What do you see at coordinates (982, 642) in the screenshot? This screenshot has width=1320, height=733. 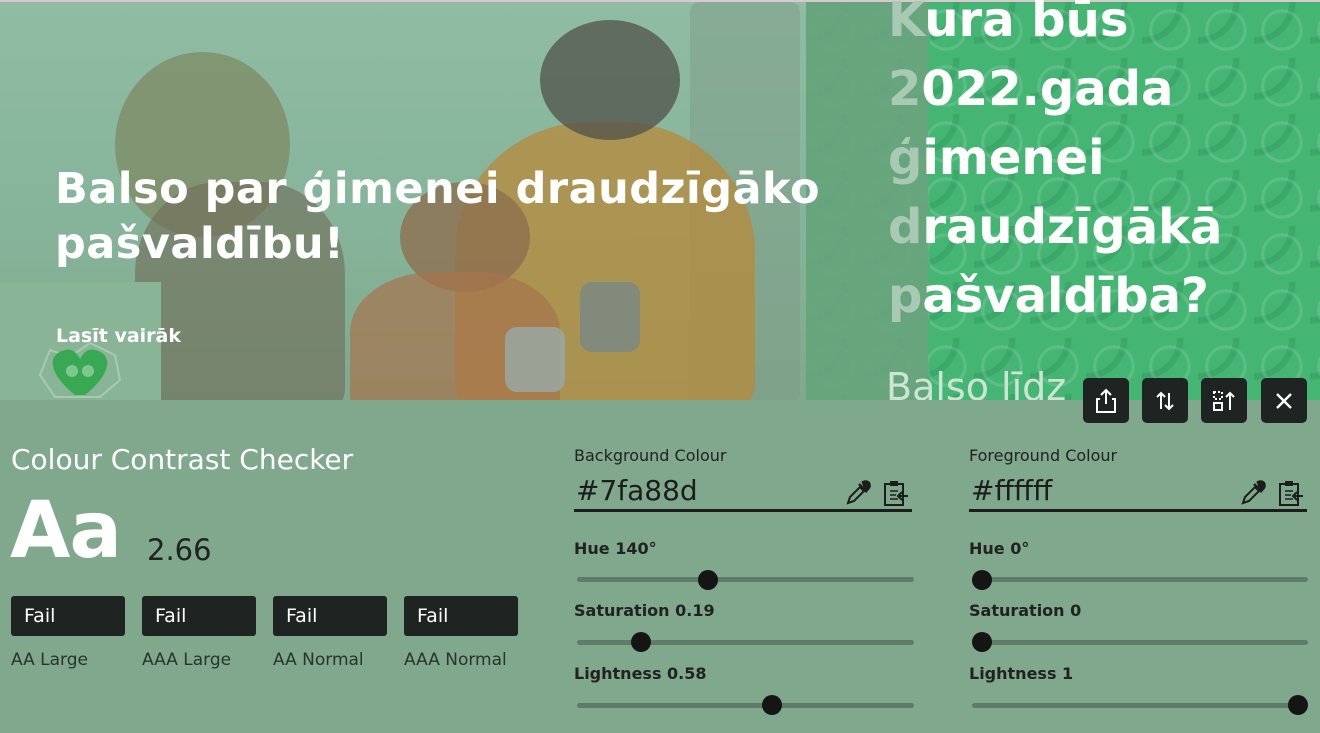 I see `fg-saturation-thumb` at bounding box center [982, 642].